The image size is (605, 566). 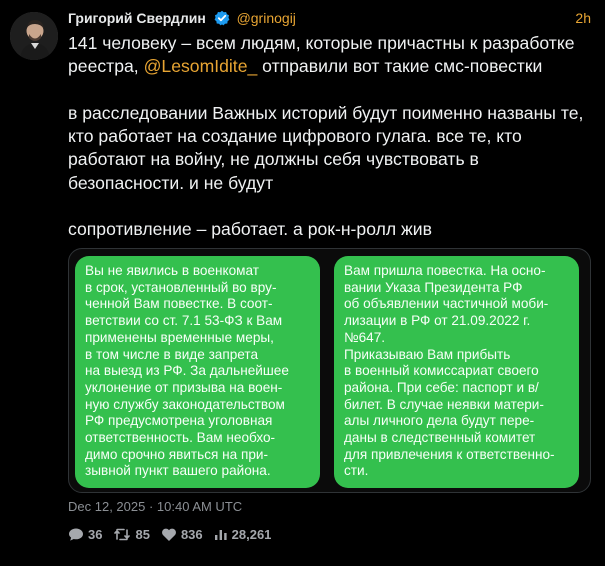 I want to click on author-handle: @grinogij, so click(x=266, y=18).